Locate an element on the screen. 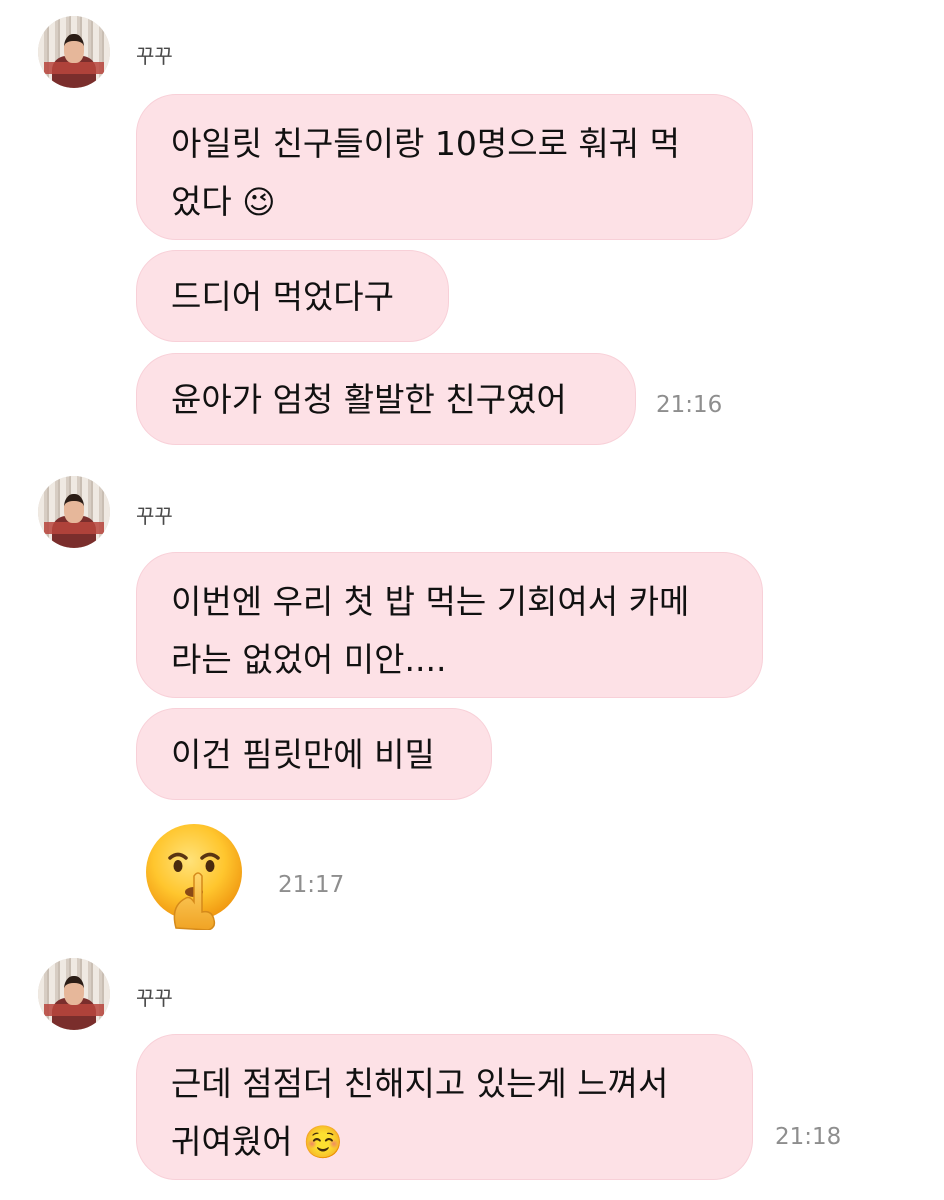 The height and width of the screenshot is (1200, 944). timestamp: 21:17 is located at coordinates (311, 885).